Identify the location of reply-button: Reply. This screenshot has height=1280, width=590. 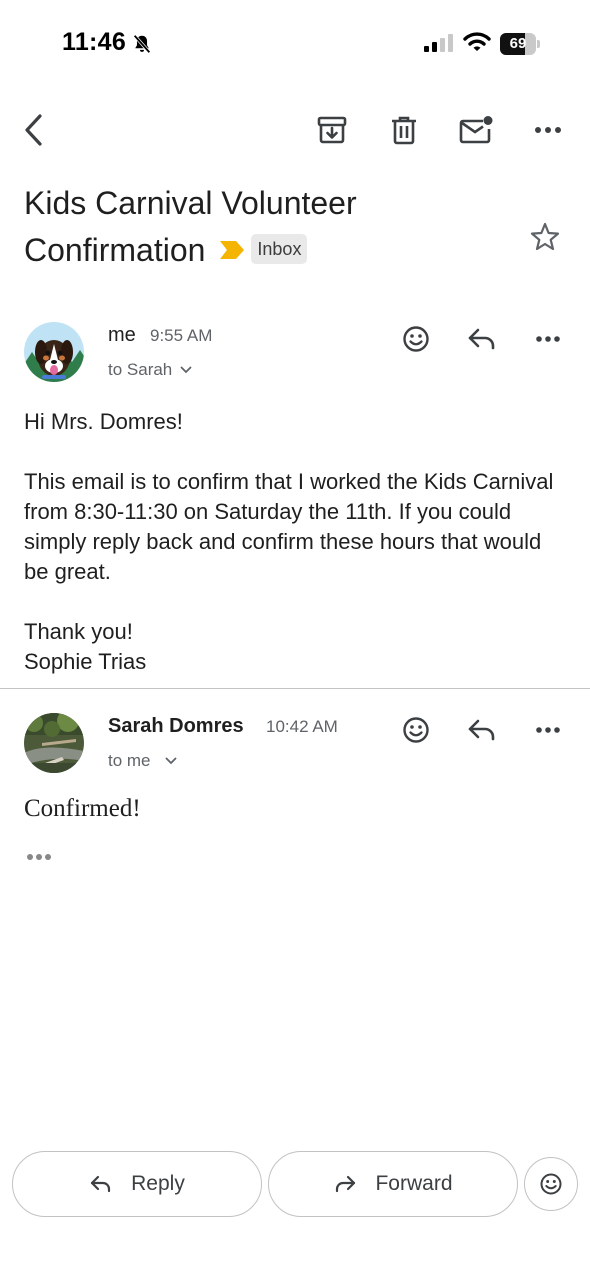
(137, 1184).